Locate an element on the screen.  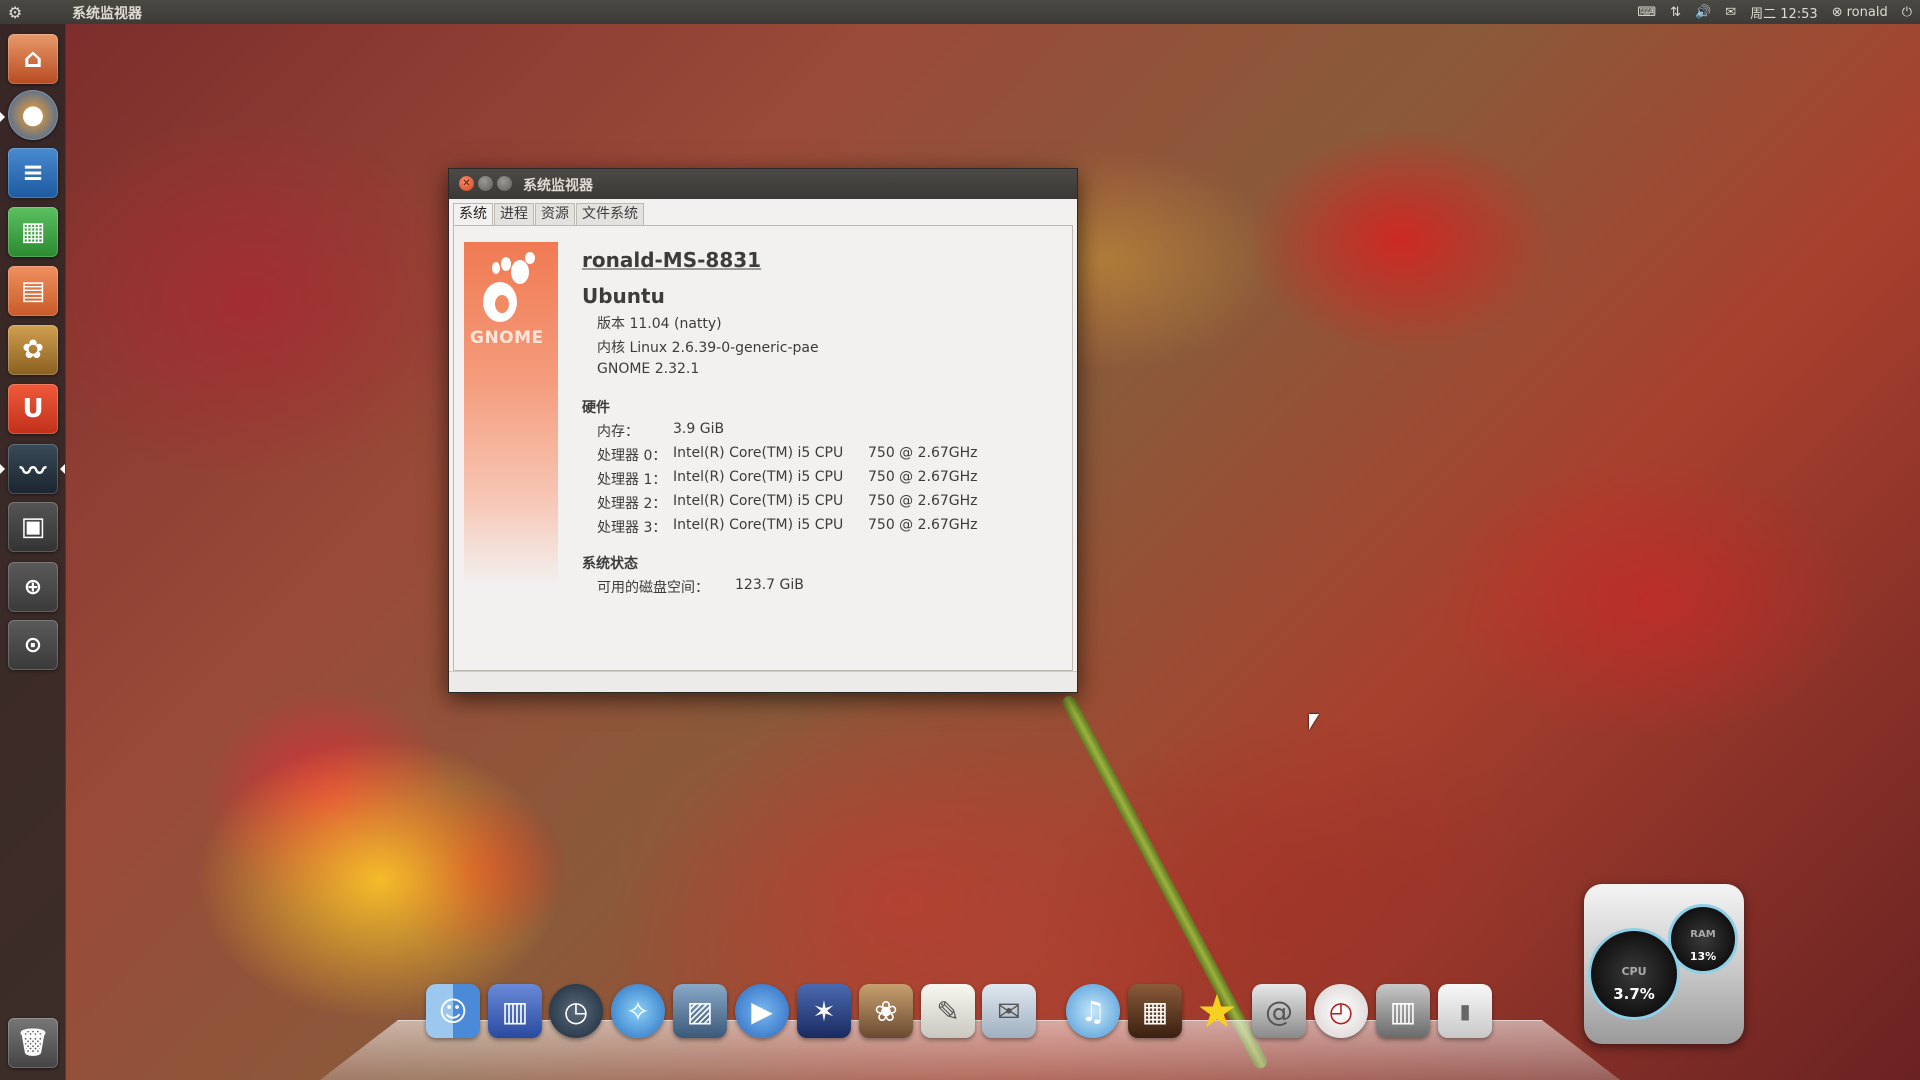
processor-label: 处理器 2： is located at coordinates (632, 504).